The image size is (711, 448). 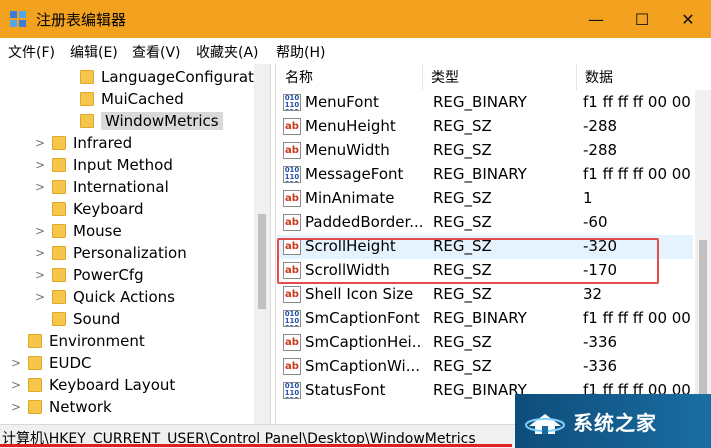 I want to click on maximize-icon: ☐, so click(x=642, y=19).